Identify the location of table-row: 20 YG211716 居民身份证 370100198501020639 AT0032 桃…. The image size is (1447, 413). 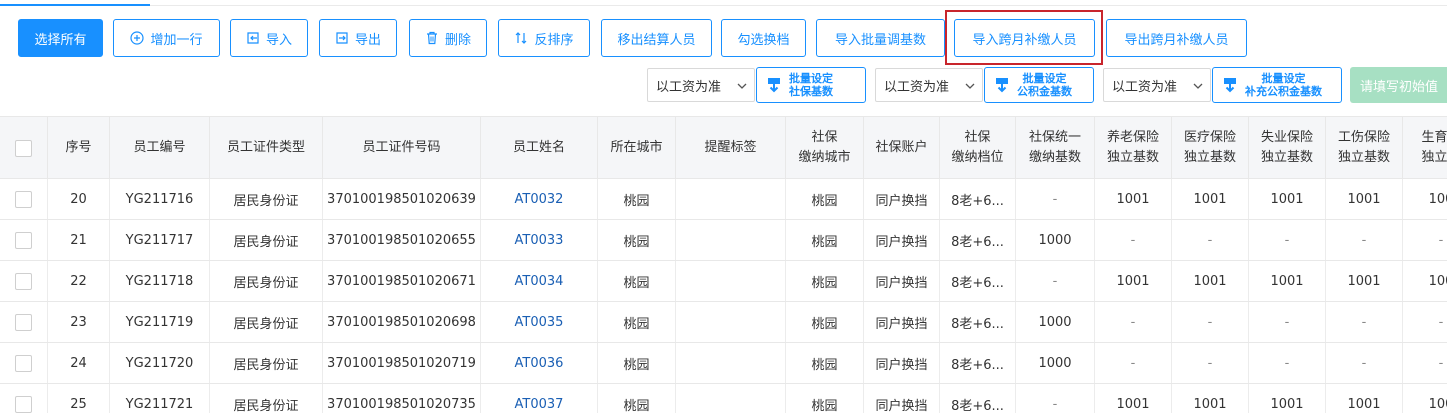
(723, 199).